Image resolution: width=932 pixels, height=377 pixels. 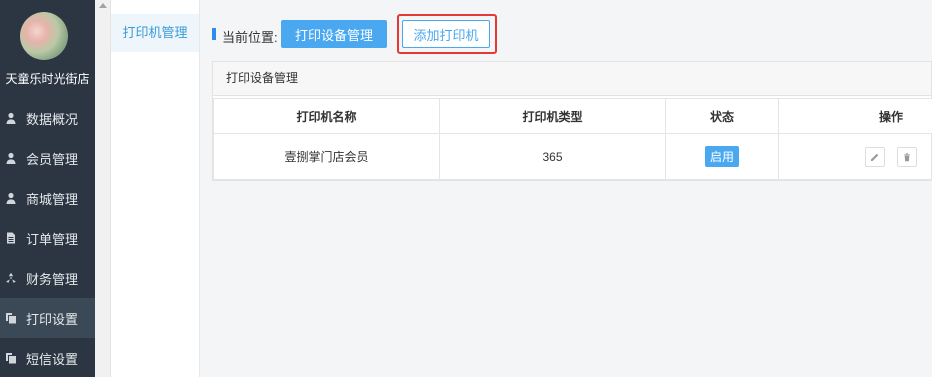 What do you see at coordinates (52, 279) in the screenshot?
I see `sidebar-item-label: 财务管理` at bounding box center [52, 279].